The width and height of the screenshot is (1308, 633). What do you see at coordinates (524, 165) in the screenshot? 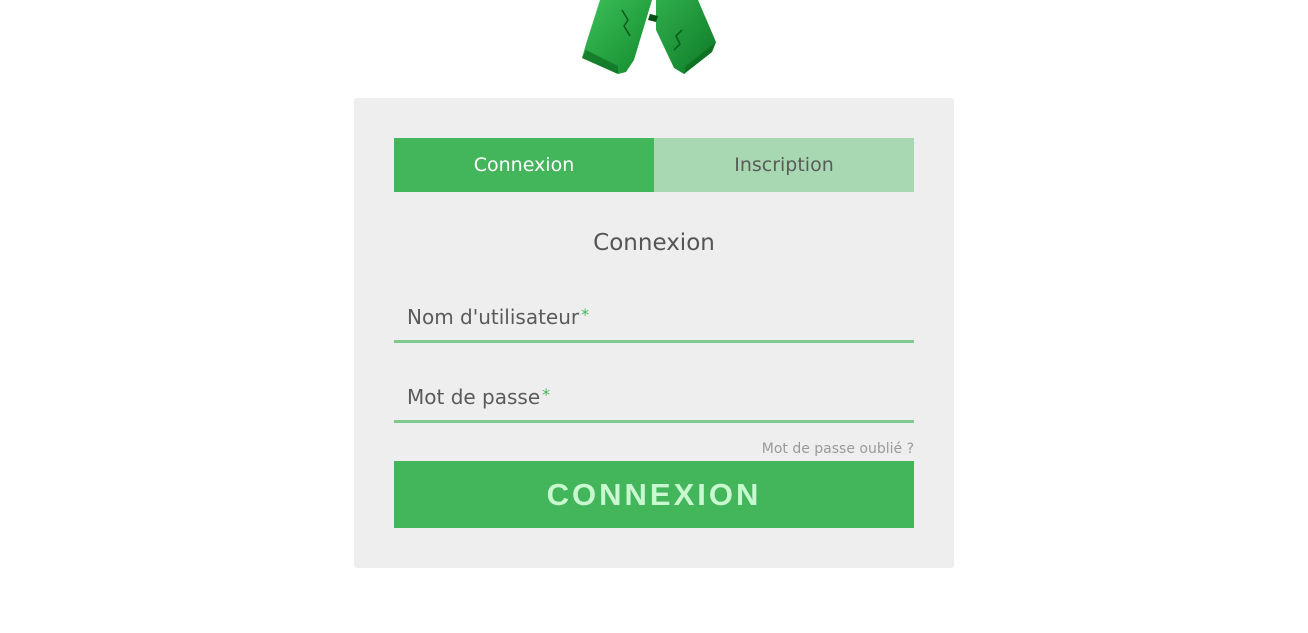
I see `tab-connexion: Connexion` at bounding box center [524, 165].